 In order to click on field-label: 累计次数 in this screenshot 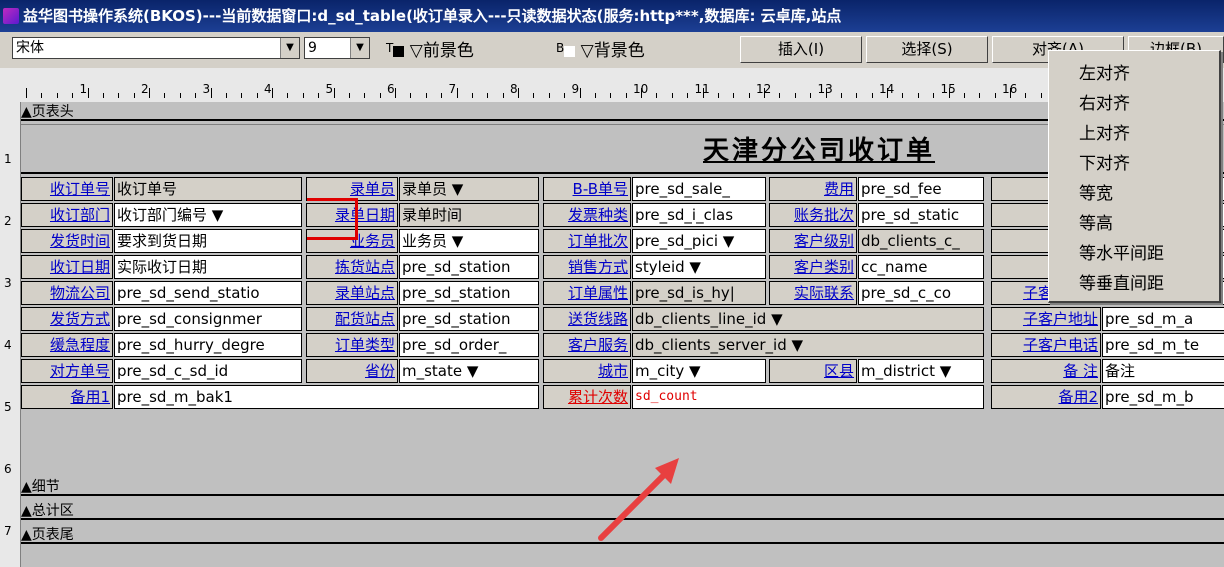, I will do `click(587, 397)`.